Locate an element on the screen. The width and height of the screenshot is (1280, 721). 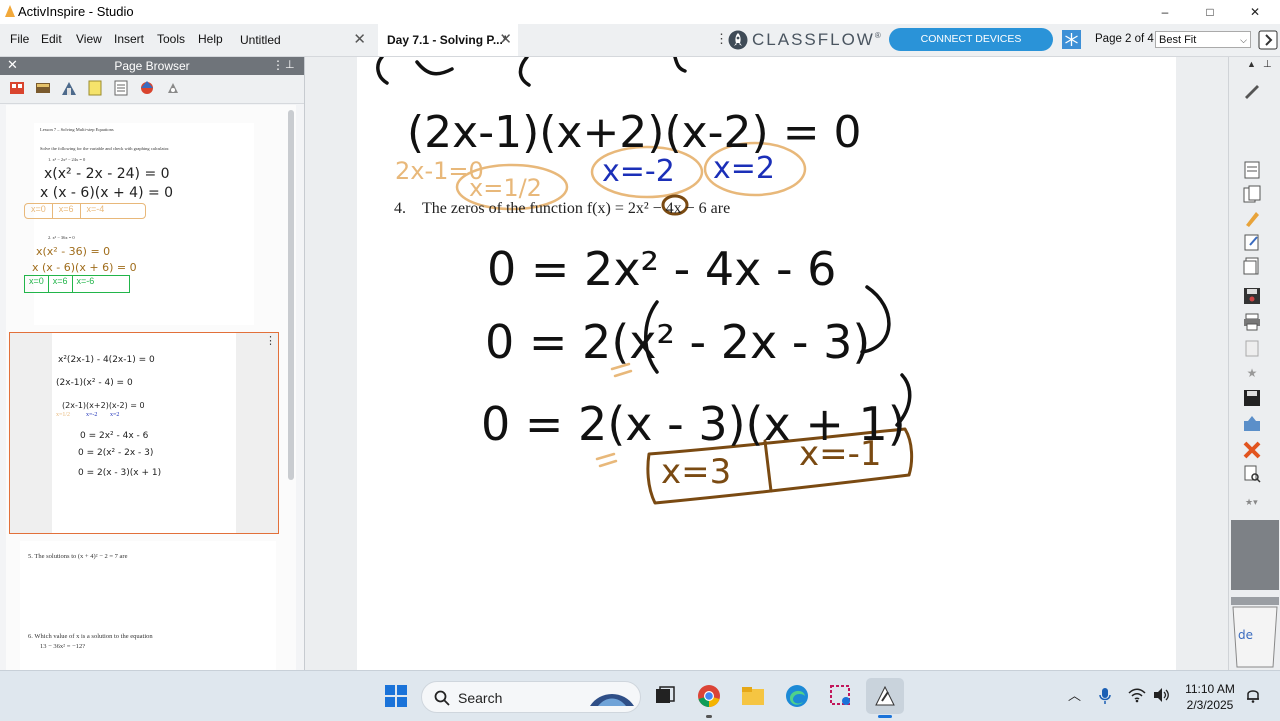
more-options-icon: ⋮ is located at coordinates (721, 39).